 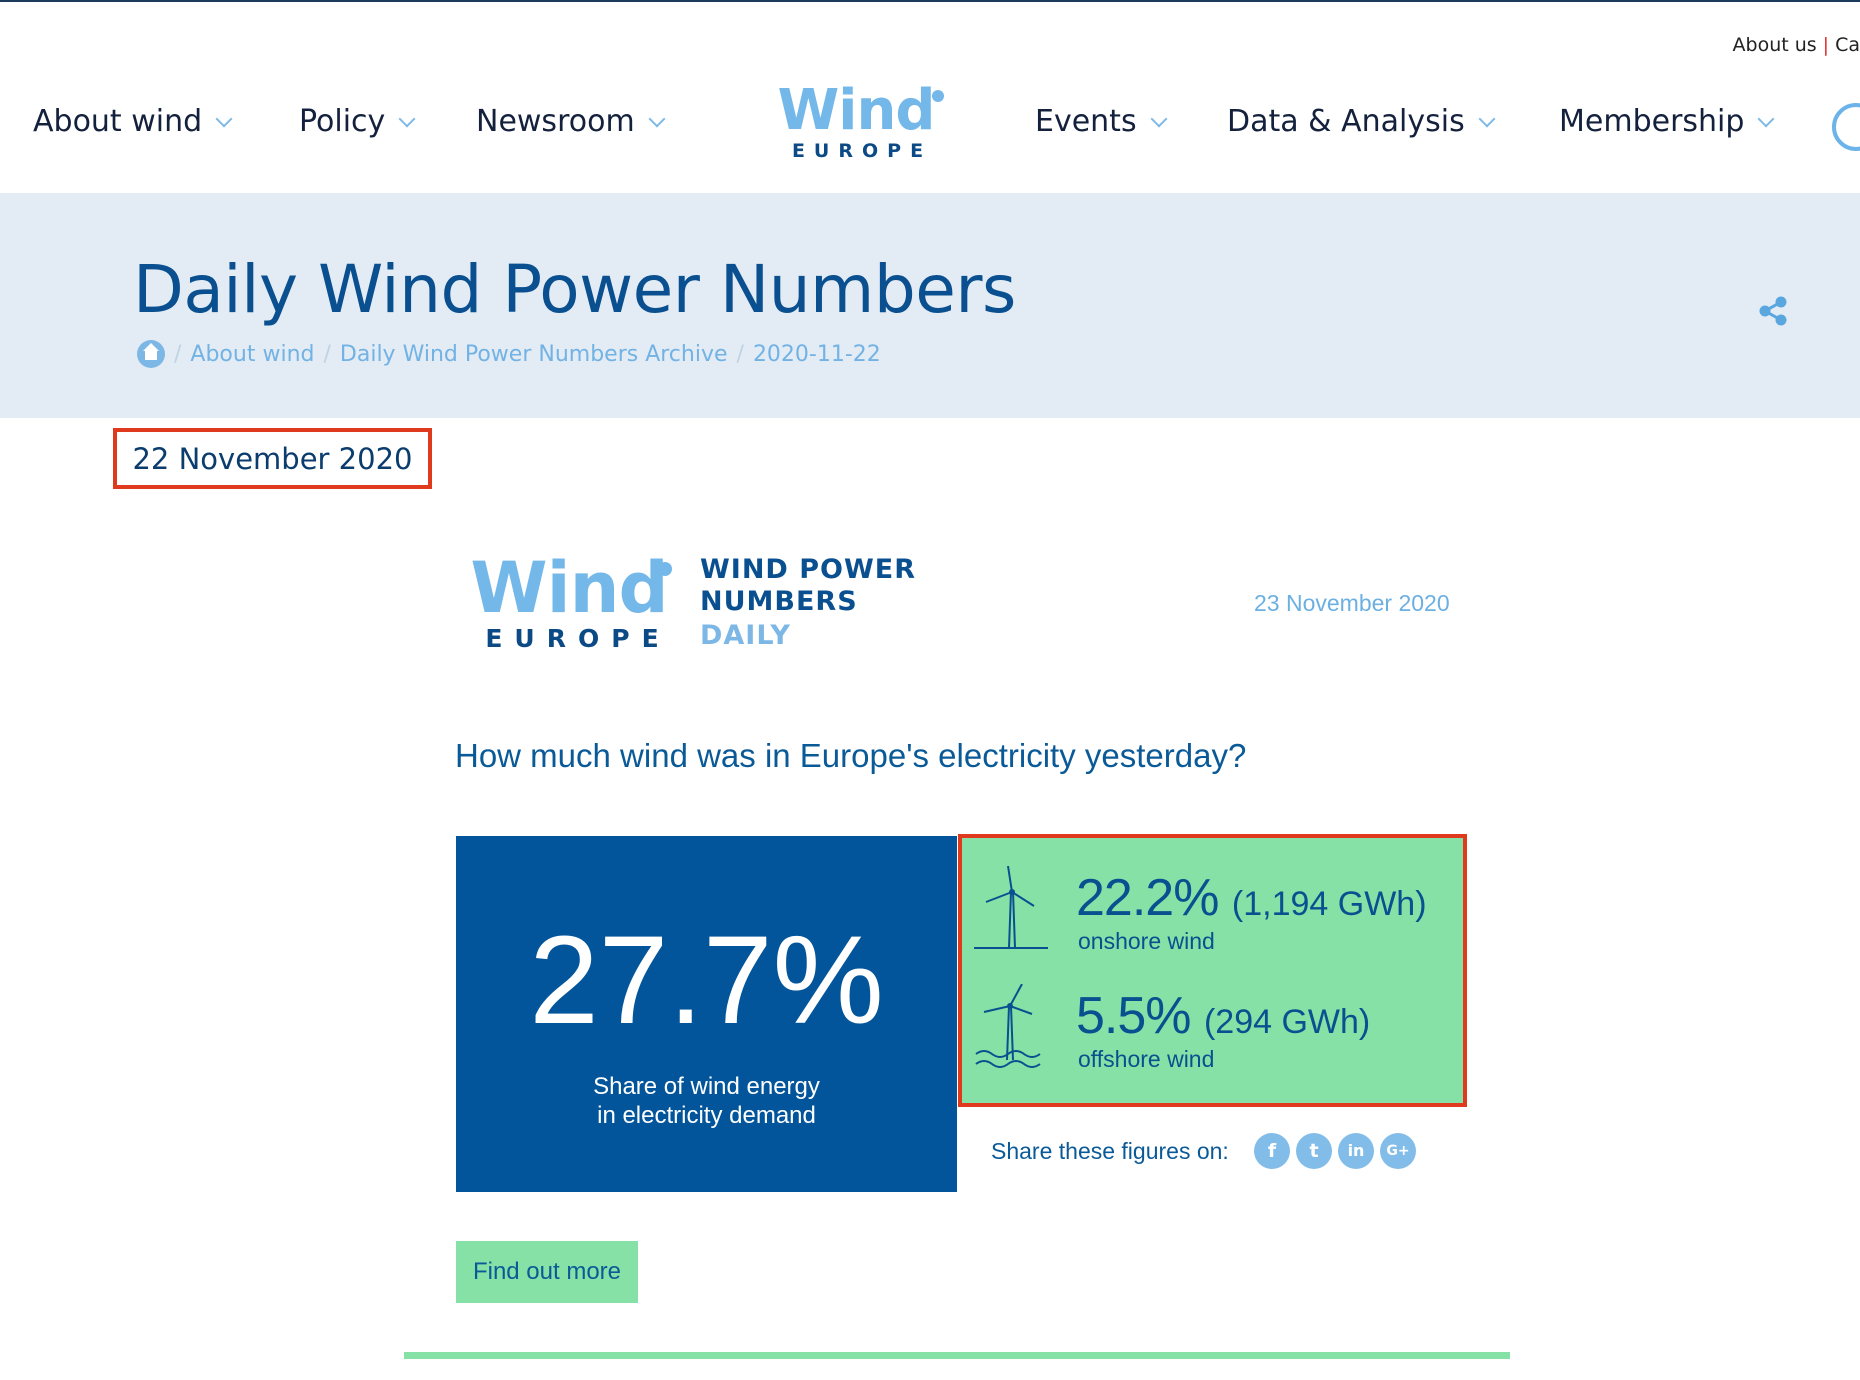 I want to click on onshore-gwh: (1,194 GWh), so click(x=1329, y=904).